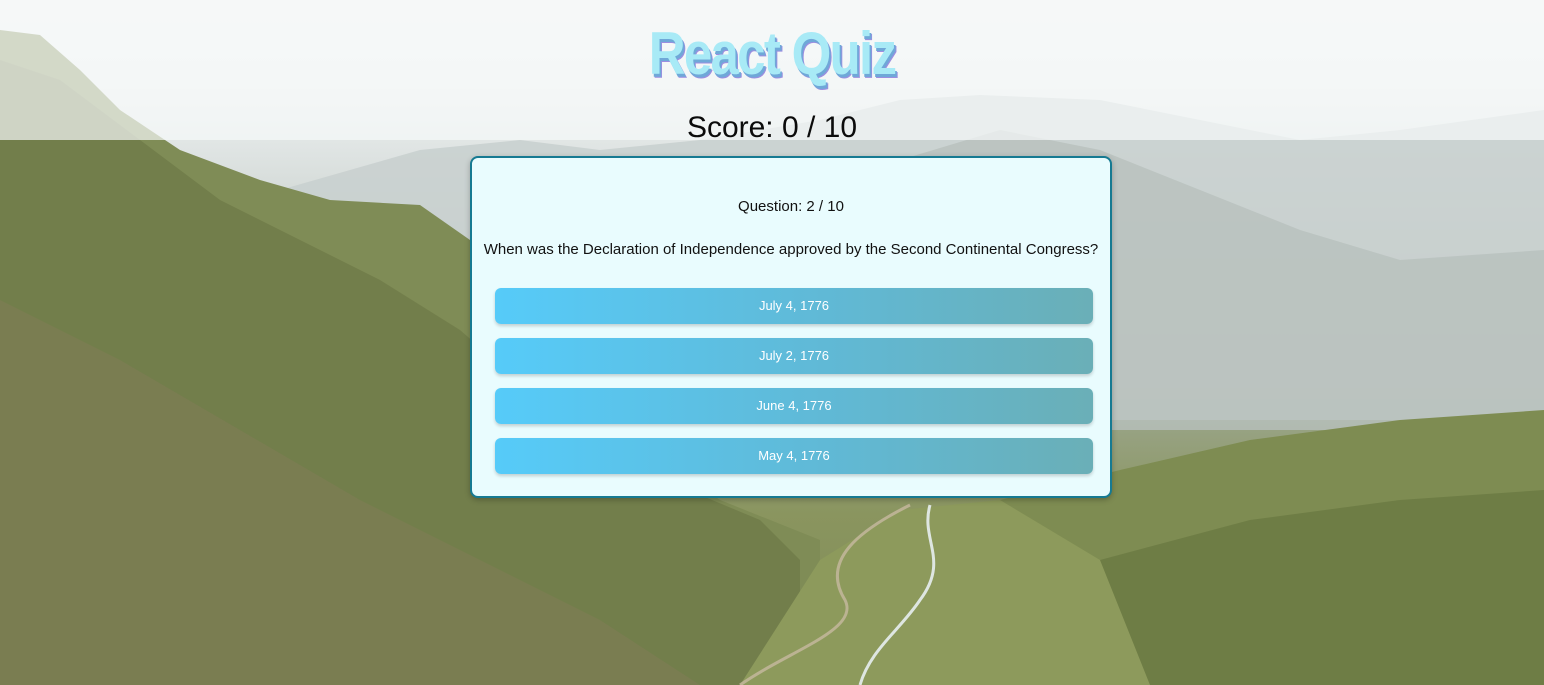  Describe the element at coordinates (772, 127) in the screenshot. I see `score-display: Score: 0 / 10` at that location.